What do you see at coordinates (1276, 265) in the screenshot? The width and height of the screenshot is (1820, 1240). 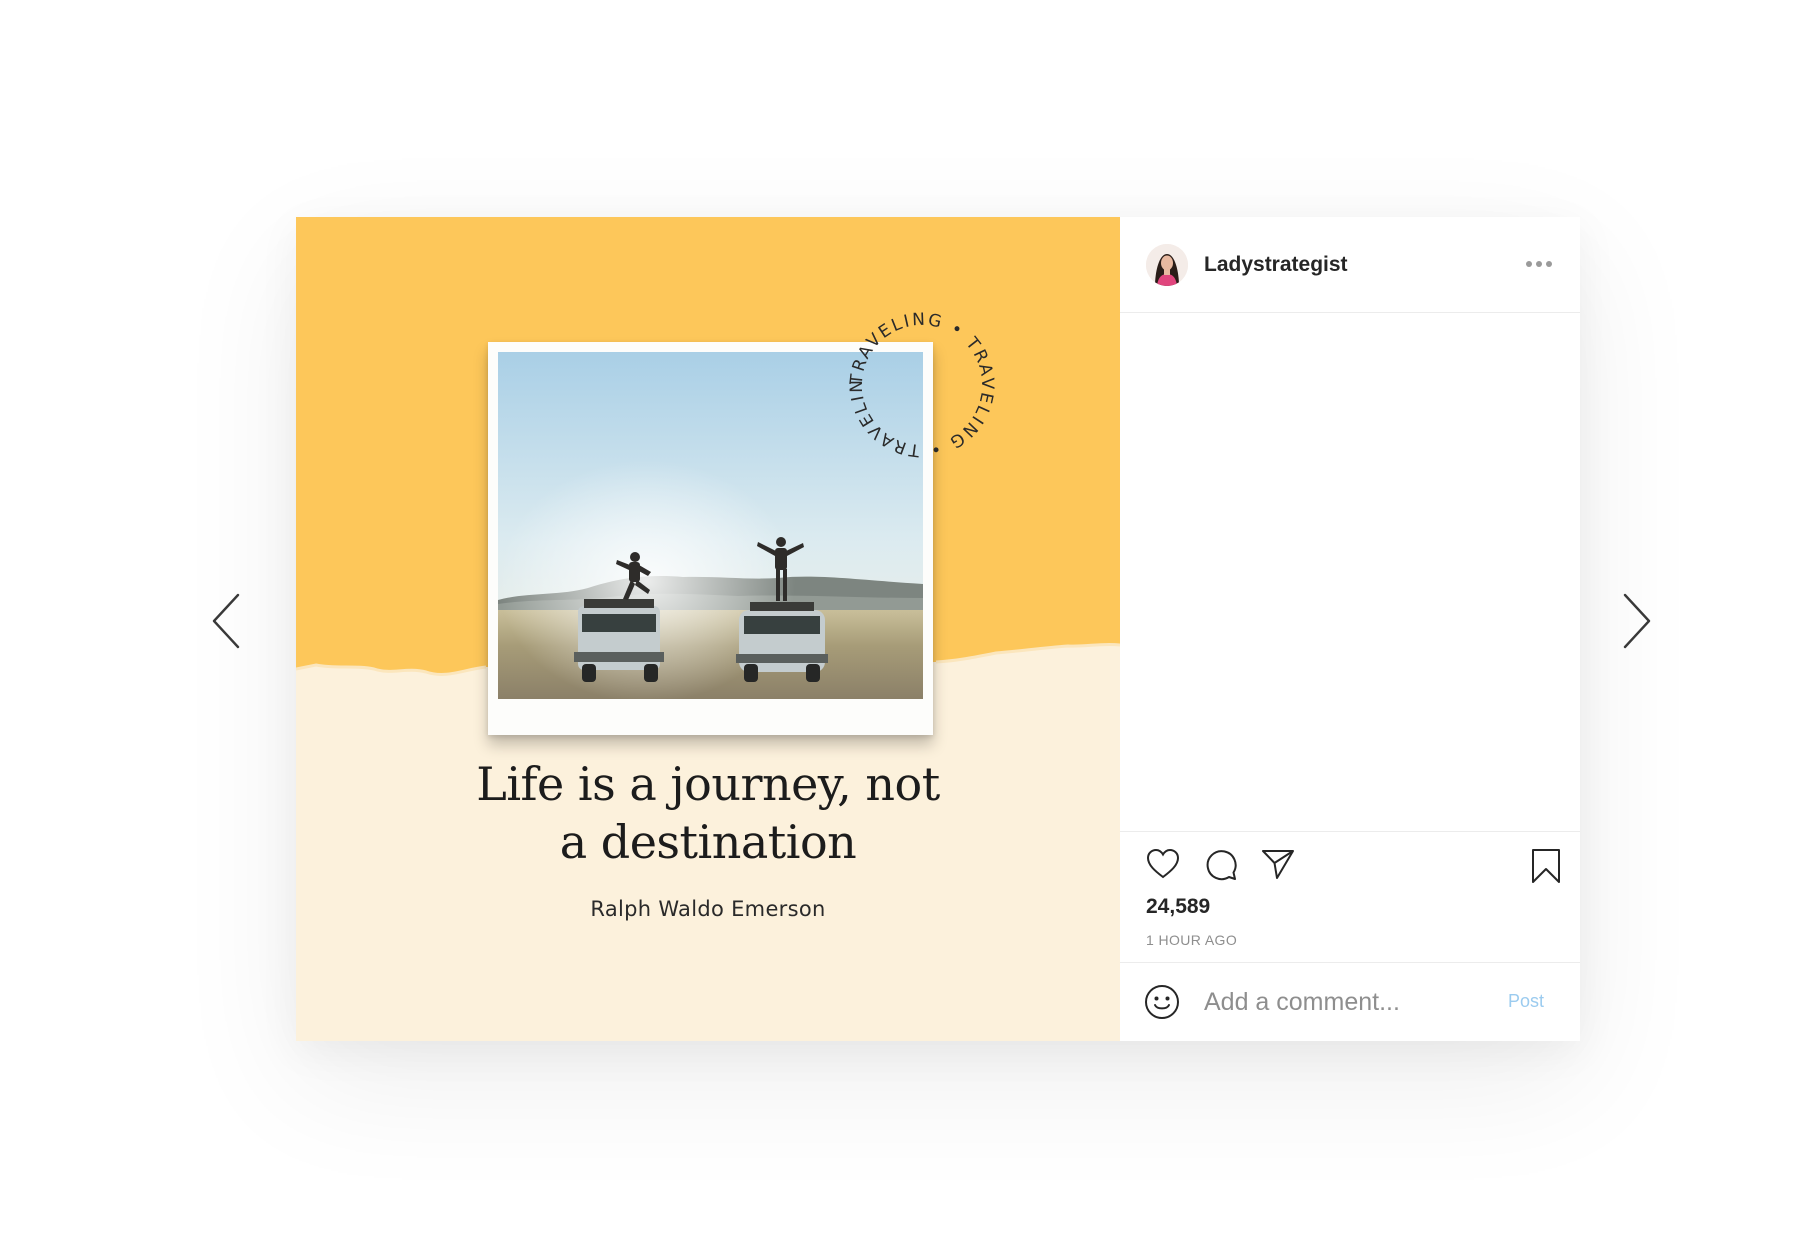 I see `username: Ladystrategist` at bounding box center [1276, 265].